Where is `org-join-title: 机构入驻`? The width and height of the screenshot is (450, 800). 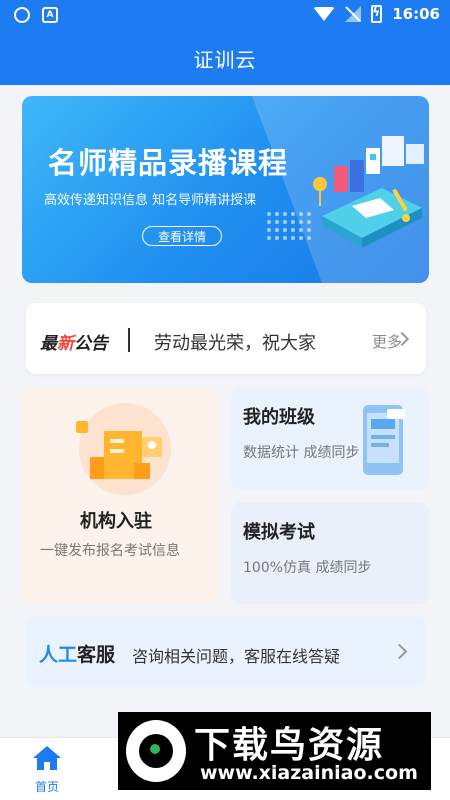
org-join-title: 机构入驻 is located at coordinates (116, 521).